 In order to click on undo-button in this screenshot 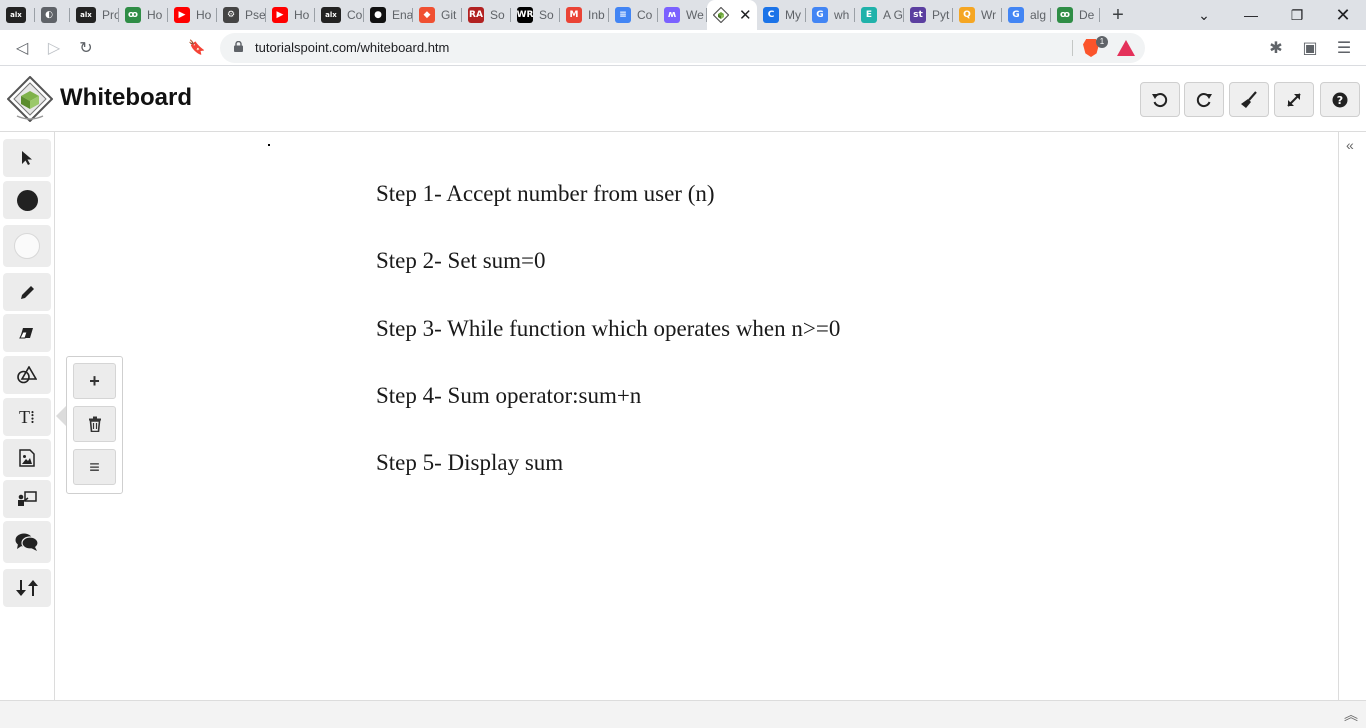, I will do `click(1160, 99)`.